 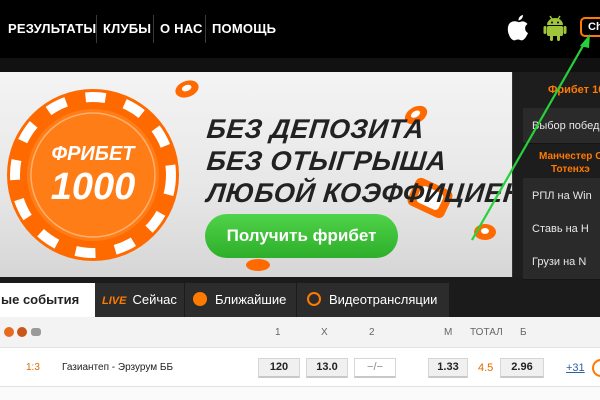 I want to click on annotation-arrow, so click(x=530, y=137).